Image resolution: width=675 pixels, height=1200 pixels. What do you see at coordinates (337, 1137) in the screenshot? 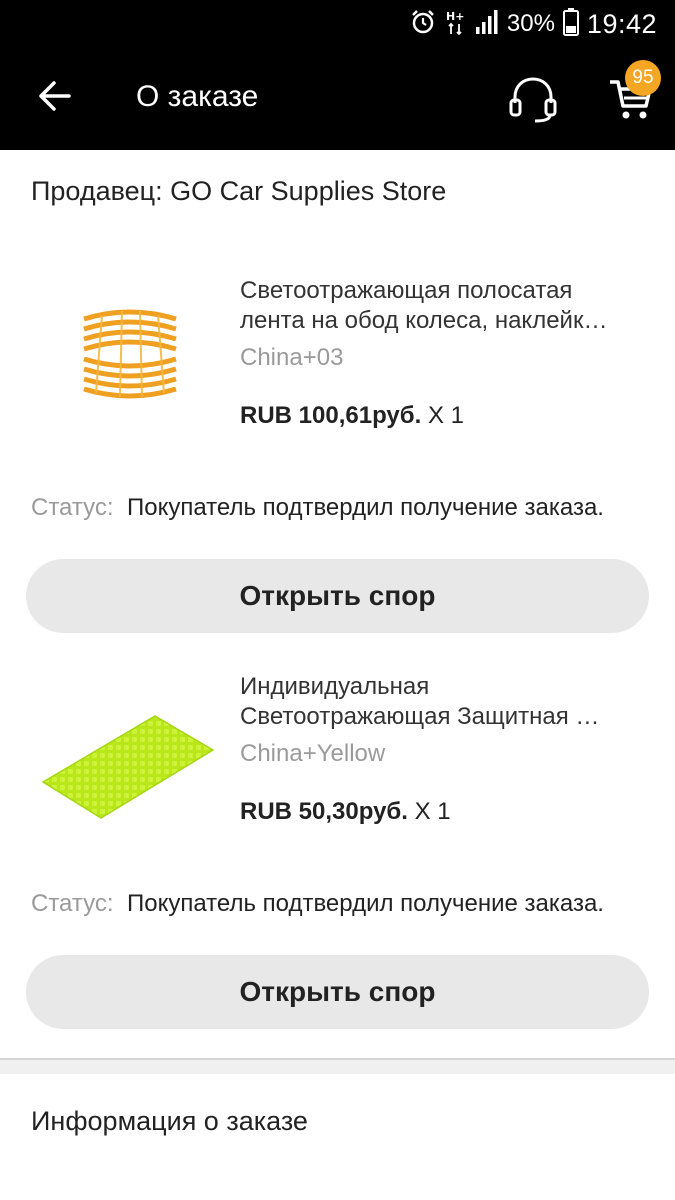
I see `order-info-section: Информация о заказе` at bounding box center [337, 1137].